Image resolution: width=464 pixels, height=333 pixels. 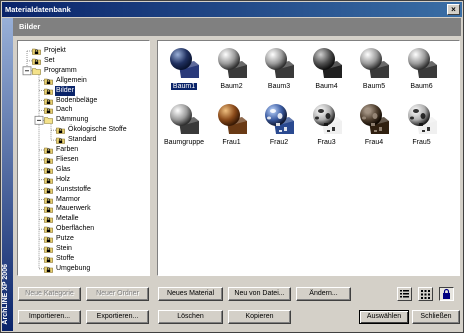 I want to click on tree-item: Bodenbeläge, so click(x=71, y=101).